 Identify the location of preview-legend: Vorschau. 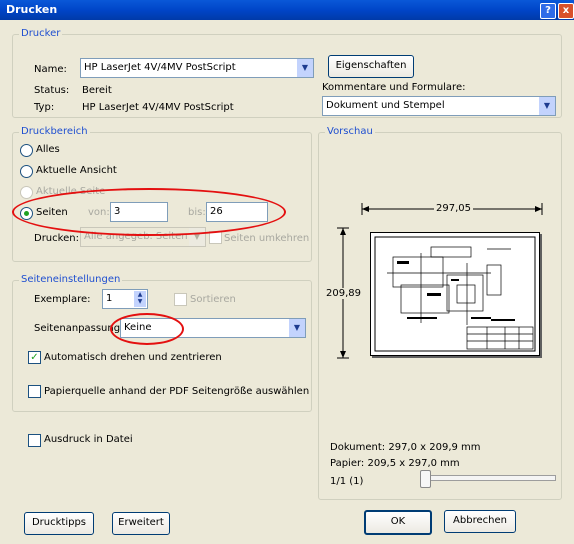
(350, 131).